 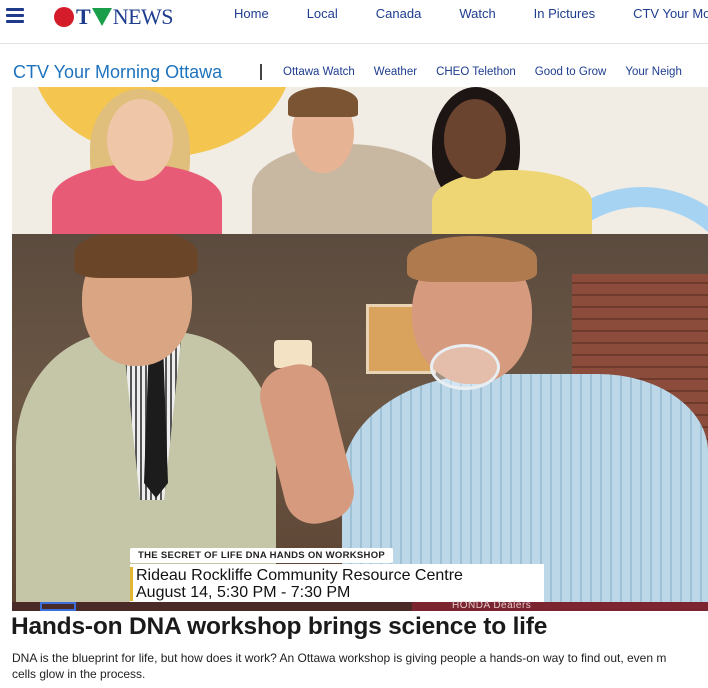 What do you see at coordinates (322, 13) in the screenshot?
I see `nav-local: Local` at bounding box center [322, 13].